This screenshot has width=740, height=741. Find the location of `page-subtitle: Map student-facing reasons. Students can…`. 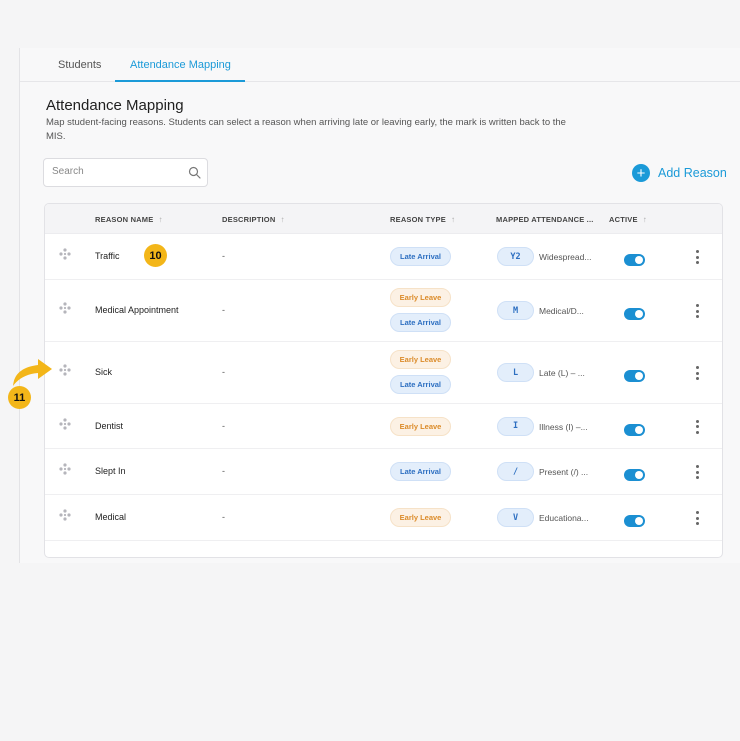

page-subtitle: Map student-facing reasons. Students can… is located at coordinates (306, 129).